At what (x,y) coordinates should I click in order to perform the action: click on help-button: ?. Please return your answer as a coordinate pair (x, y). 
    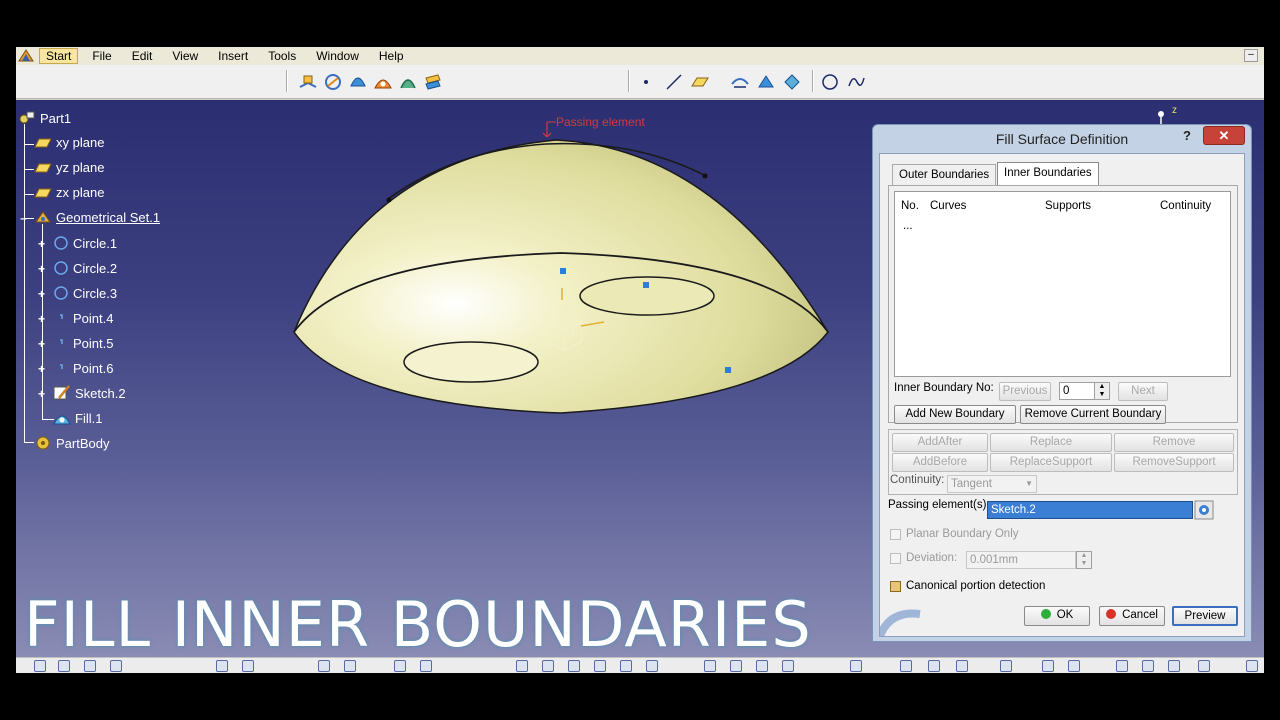
    Looking at the image, I should click on (1187, 135).